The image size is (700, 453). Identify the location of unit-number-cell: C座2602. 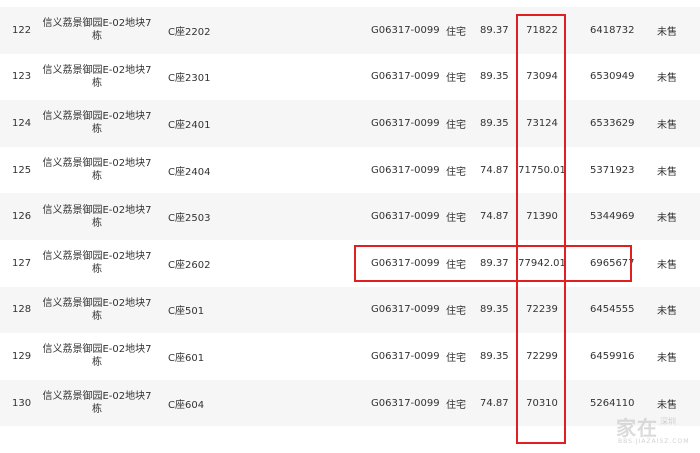
(189, 263).